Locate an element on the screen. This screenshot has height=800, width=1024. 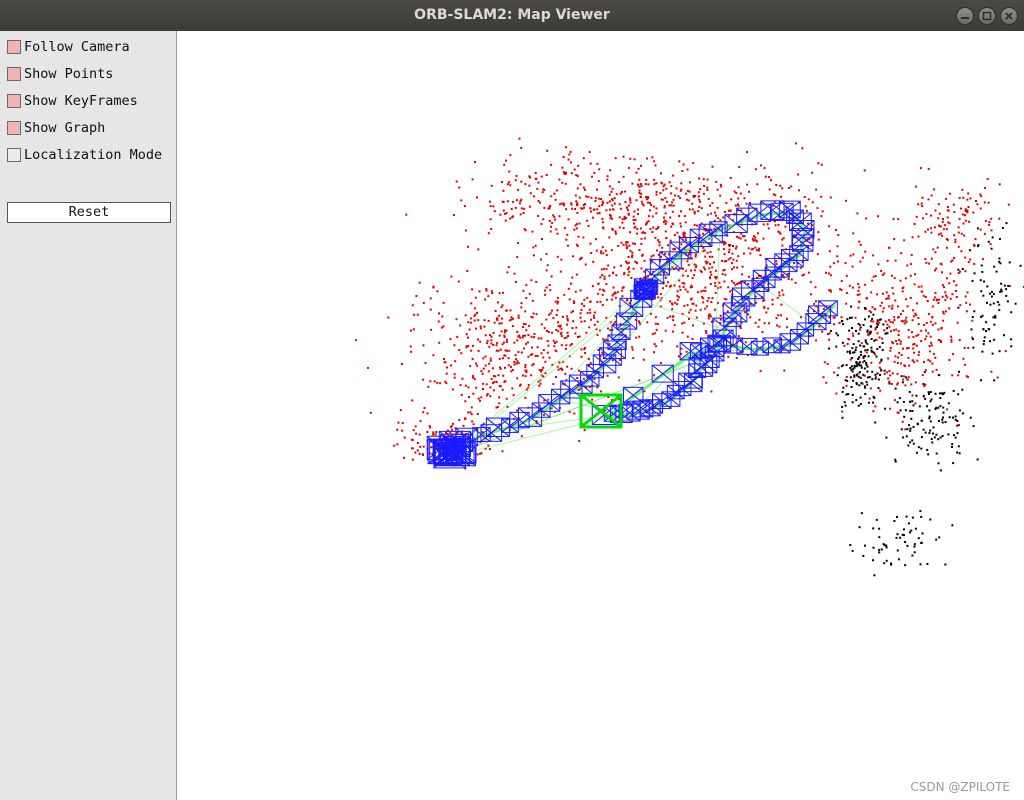
window-controls is located at coordinates (987, 16).